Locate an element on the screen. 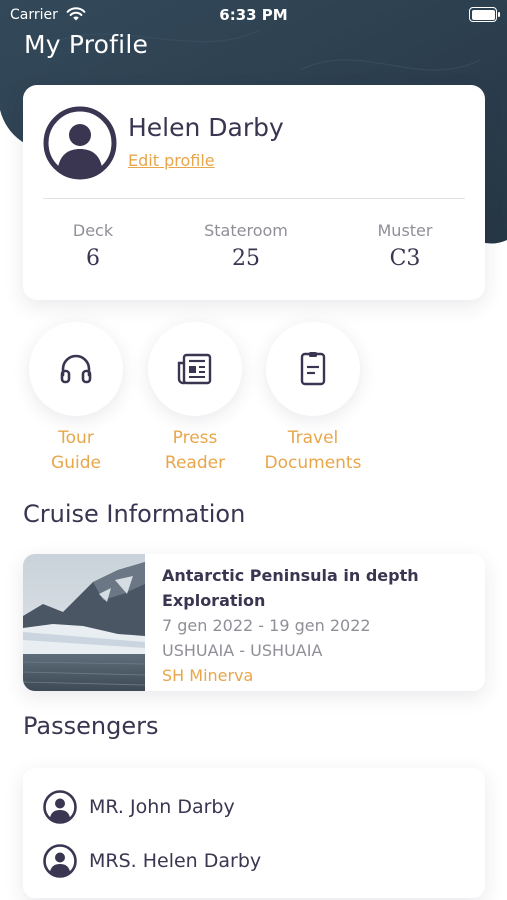 Image resolution: width=507 pixels, height=900 pixels. travel-documents-label: Travel Documents is located at coordinates (313, 450).